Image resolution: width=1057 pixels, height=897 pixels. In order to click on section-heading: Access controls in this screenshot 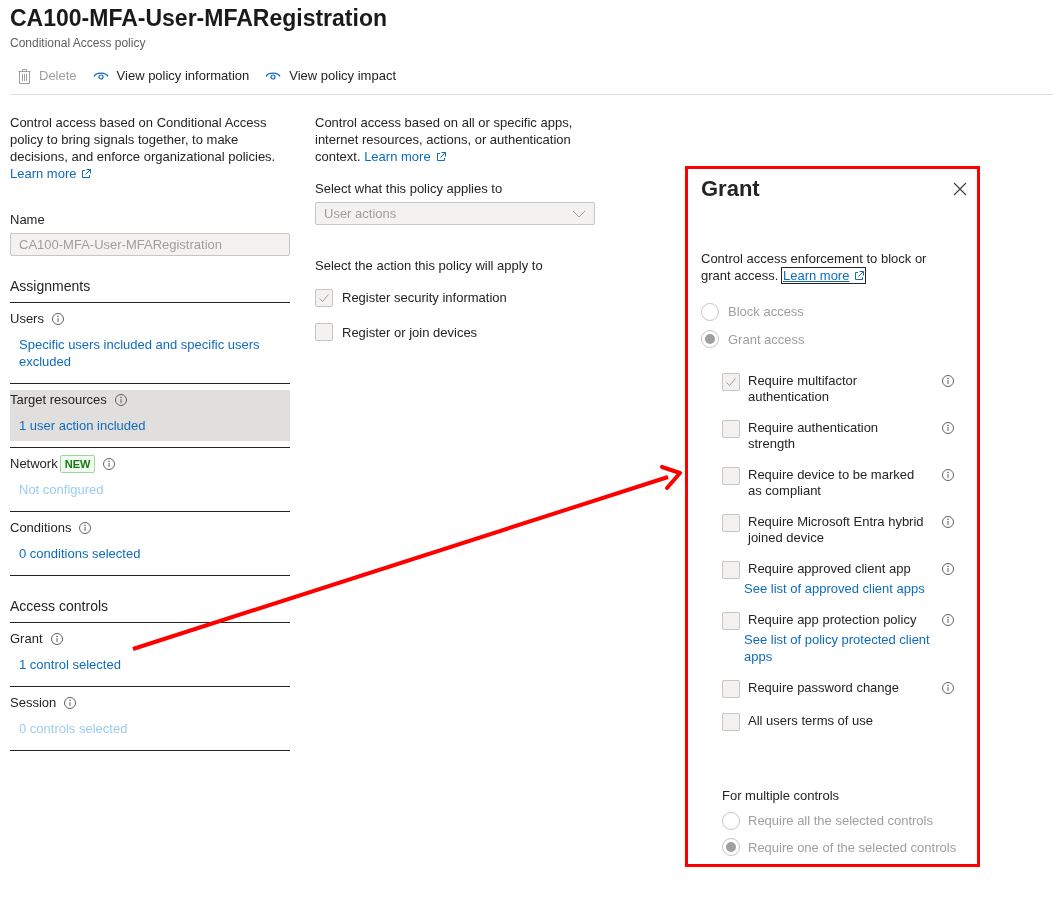, I will do `click(60, 606)`.